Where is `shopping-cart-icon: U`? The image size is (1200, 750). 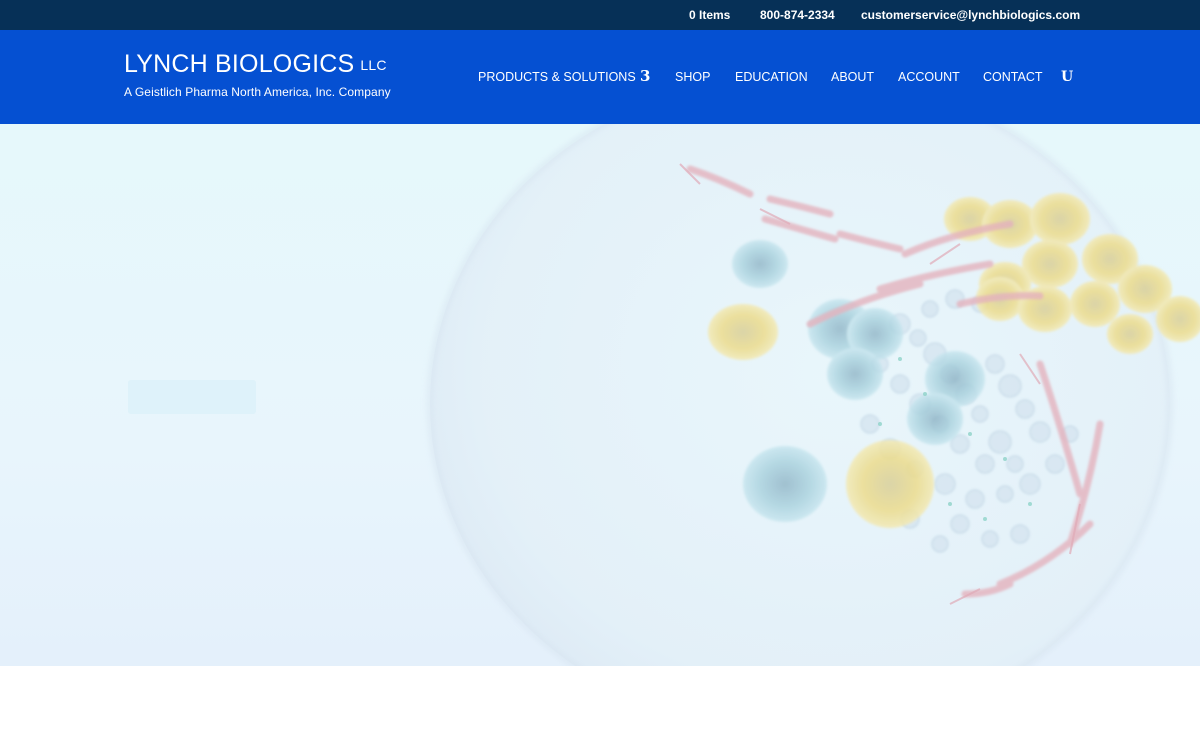
shopping-cart-icon: U is located at coordinates (1067, 77).